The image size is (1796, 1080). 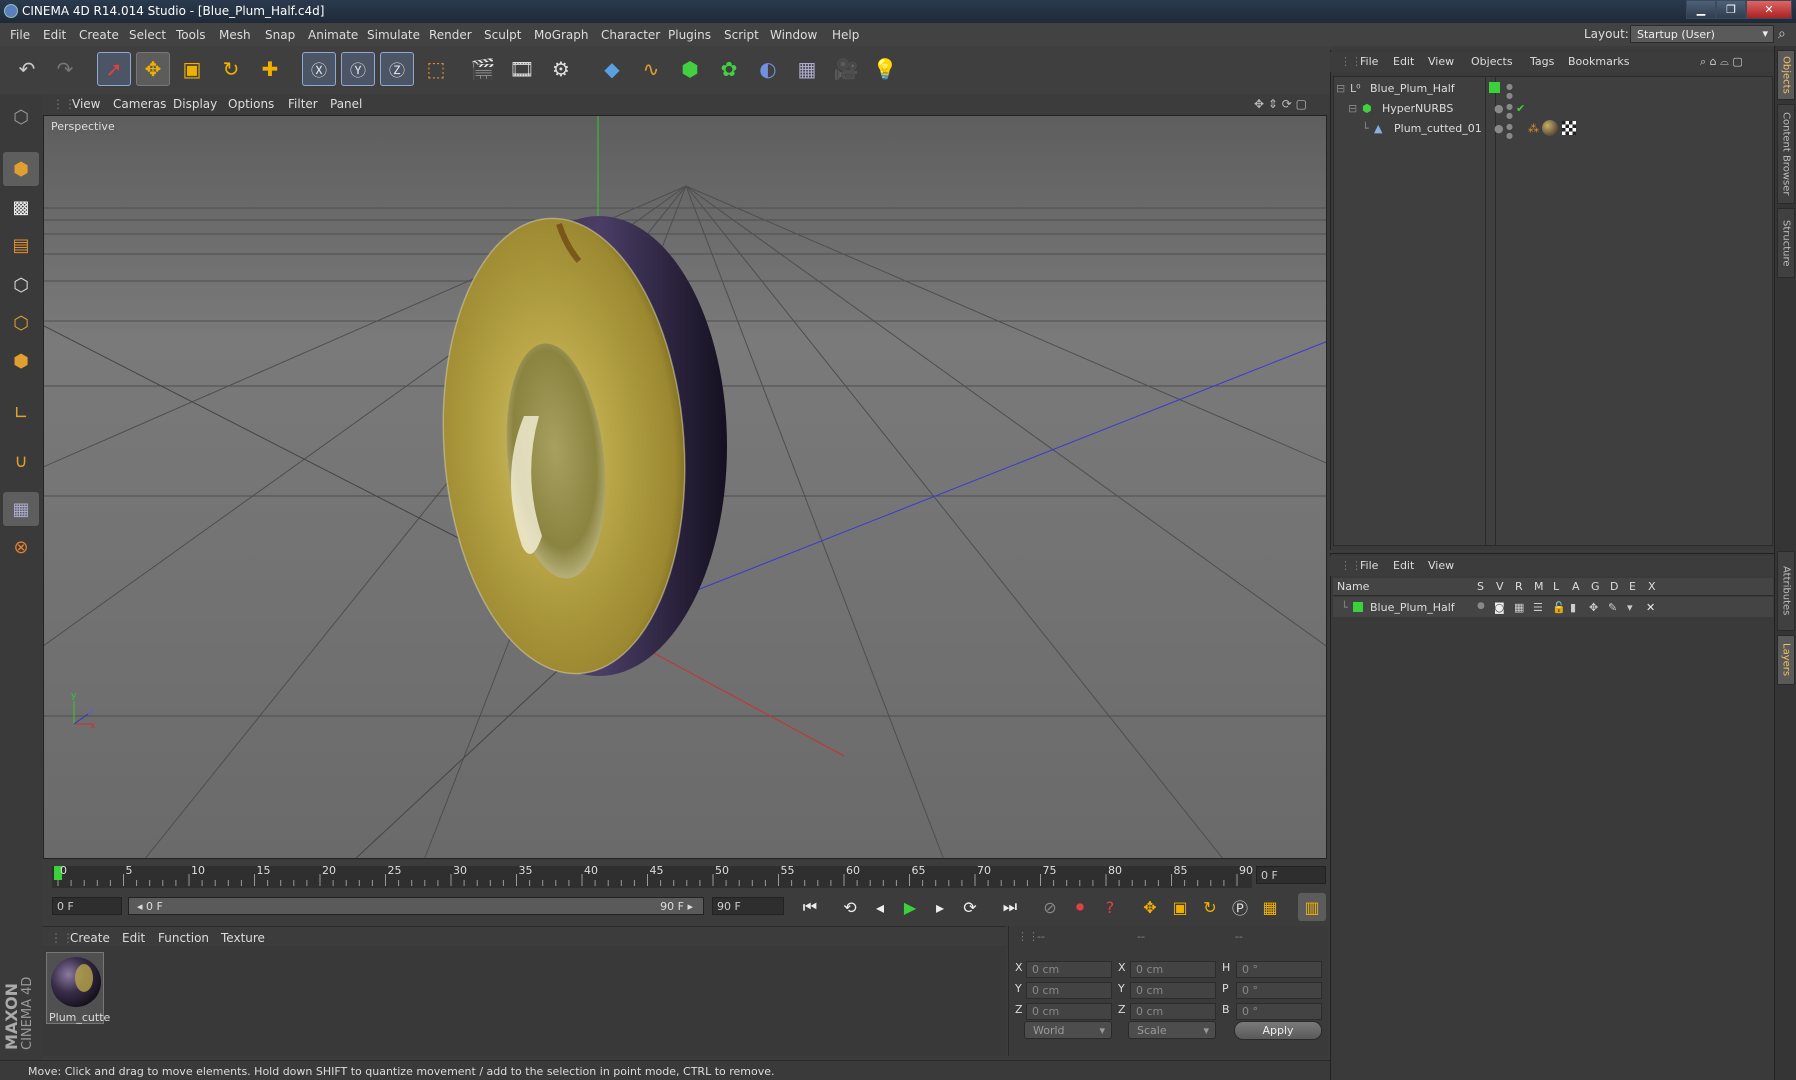 I want to click on layer-col-view: V, so click(x=1500, y=586).